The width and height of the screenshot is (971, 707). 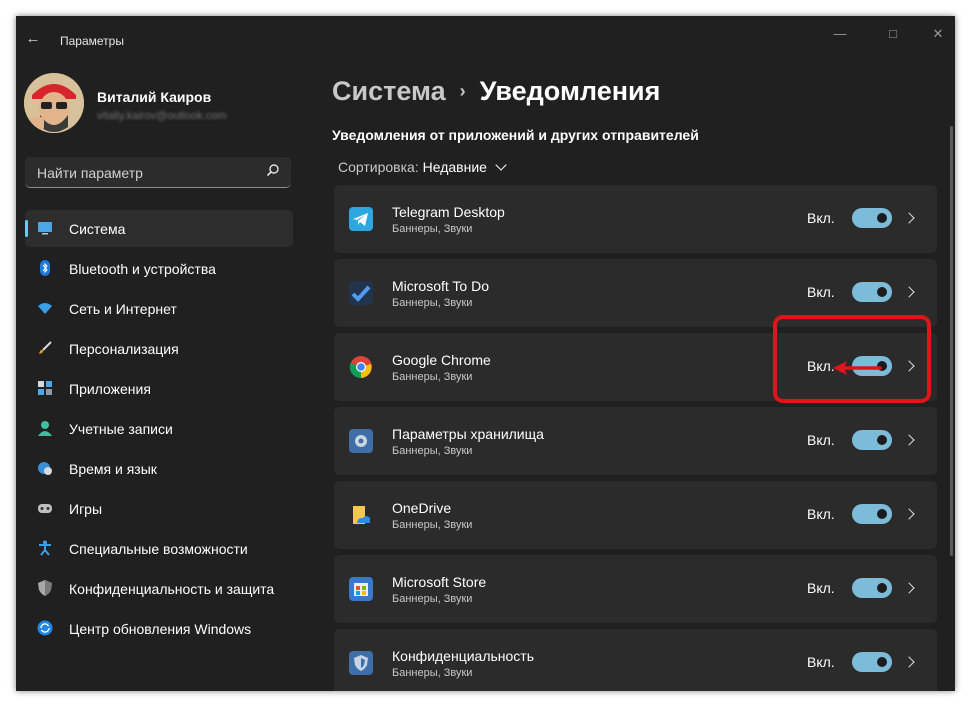 I want to click on bluetooth-icon, so click(x=45, y=268).